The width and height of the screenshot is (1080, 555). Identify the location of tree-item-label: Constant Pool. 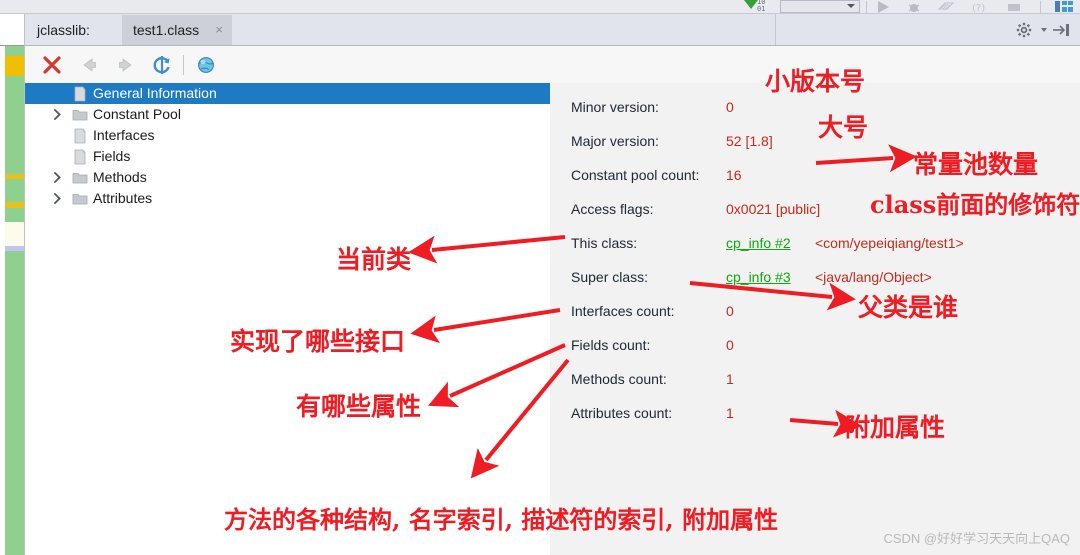
(137, 114).